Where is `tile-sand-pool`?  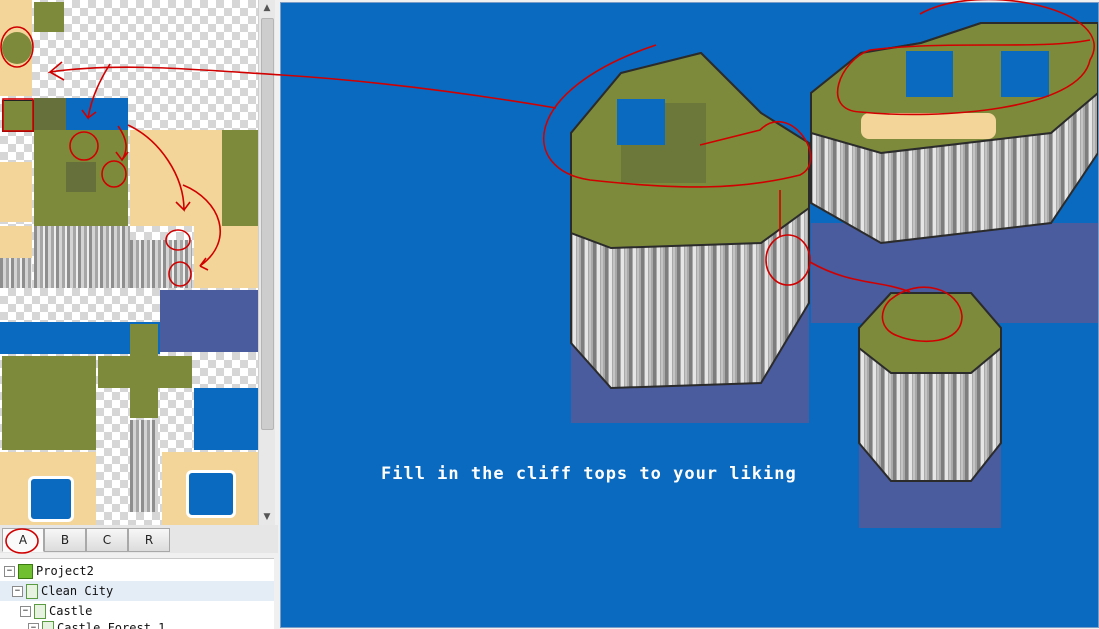 tile-sand-pool is located at coordinates (51, 499).